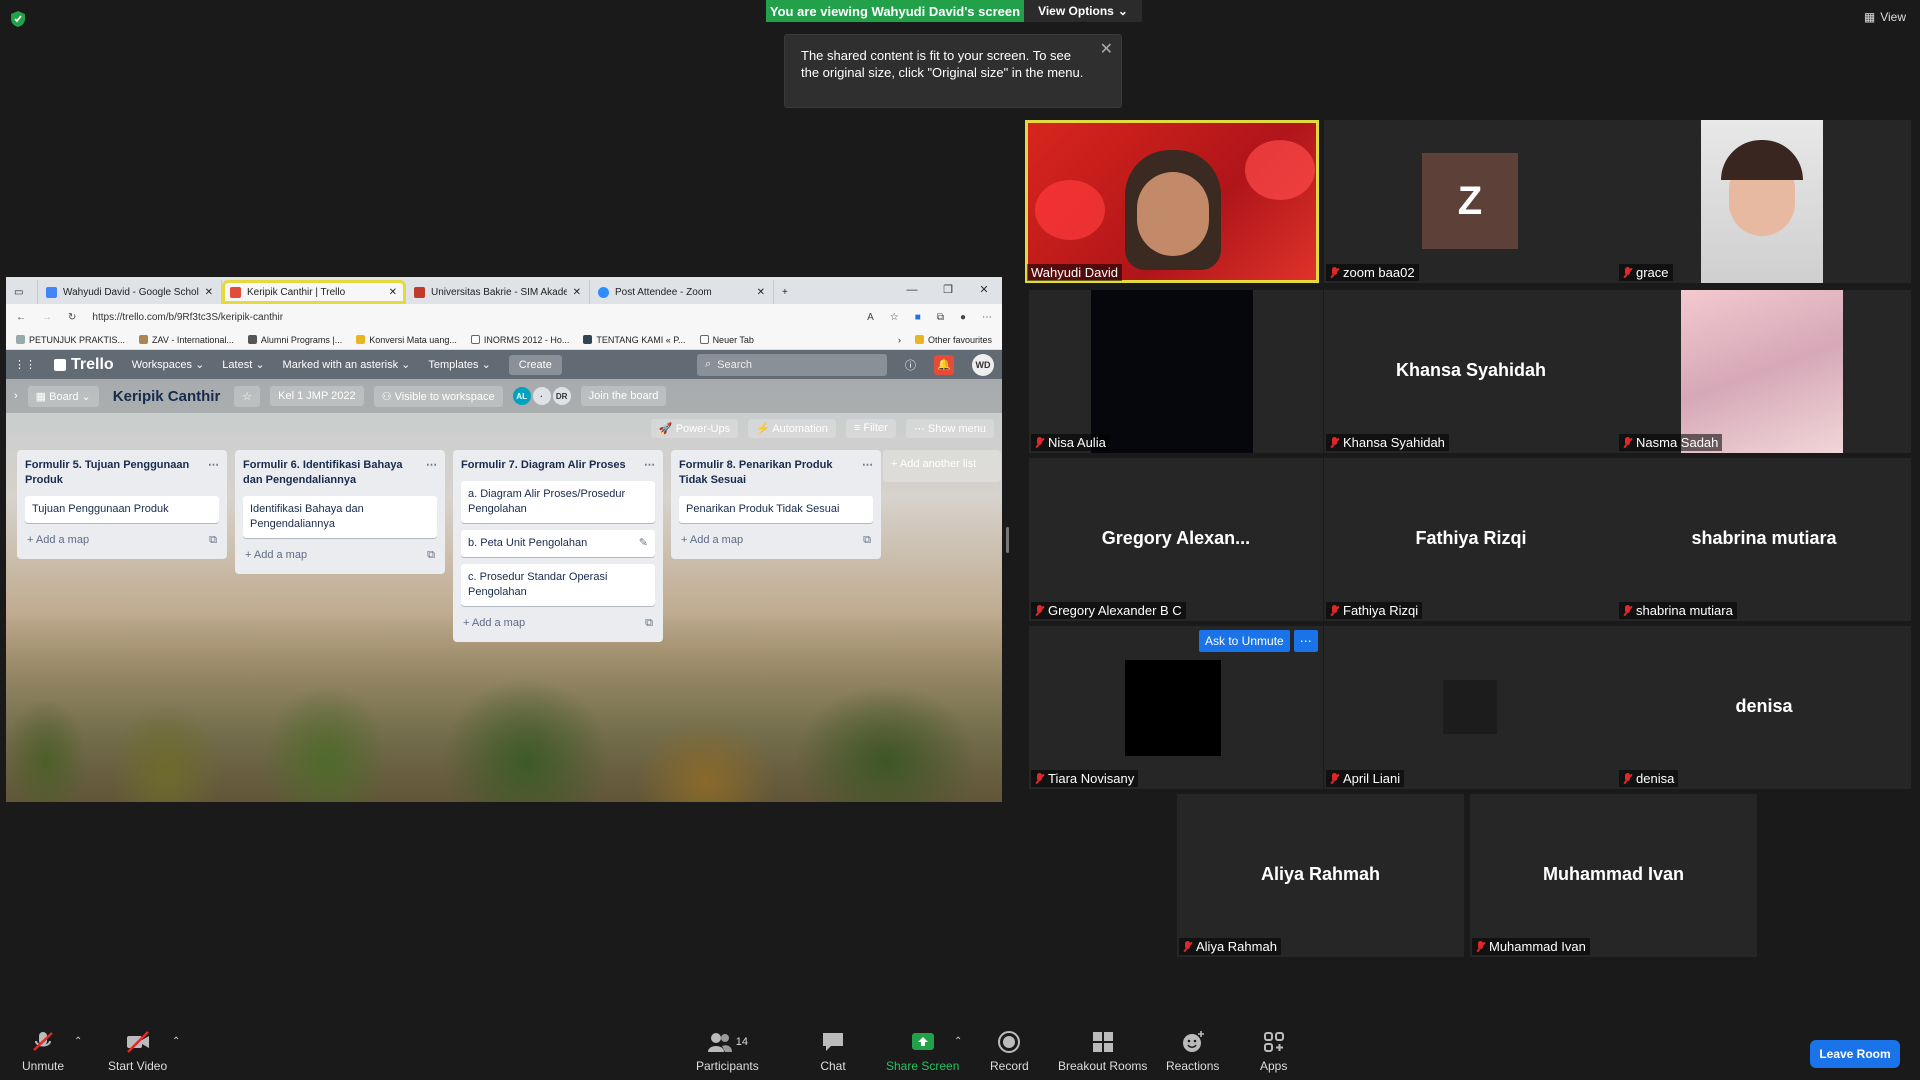  What do you see at coordinates (1471, 539) in the screenshot?
I see `video-tile: Fathiya Rizqi Fathiya Rizqi` at bounding box center [1471, 539].